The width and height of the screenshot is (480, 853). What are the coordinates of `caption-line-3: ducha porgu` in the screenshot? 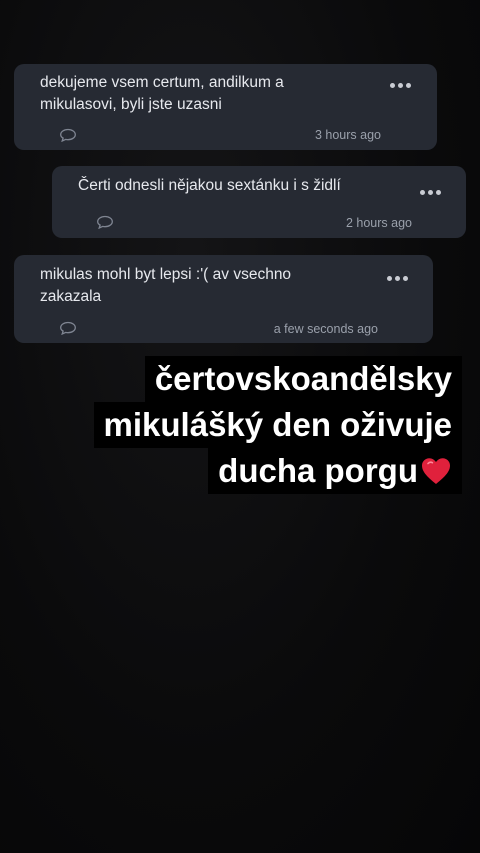 It's located at (335, 471).